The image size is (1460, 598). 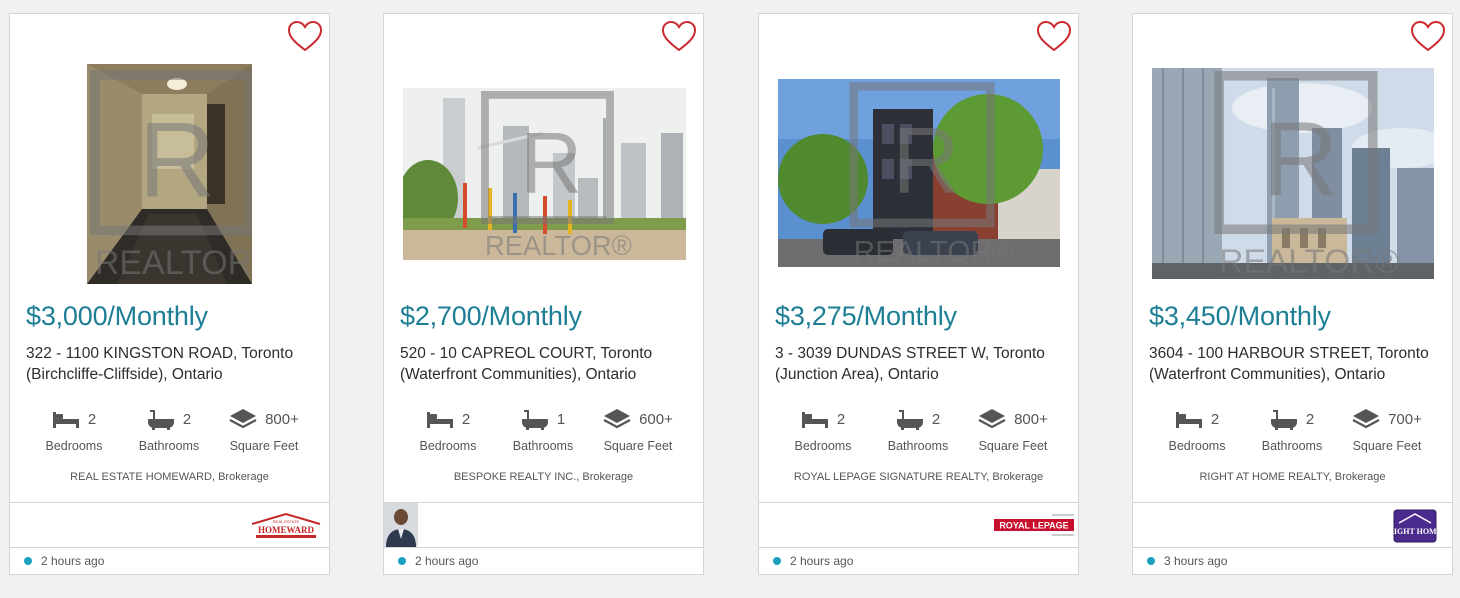 I want to click on royal-lepage-logo-text: ROYAL LEPAGE, so click(x=1033, y=526).